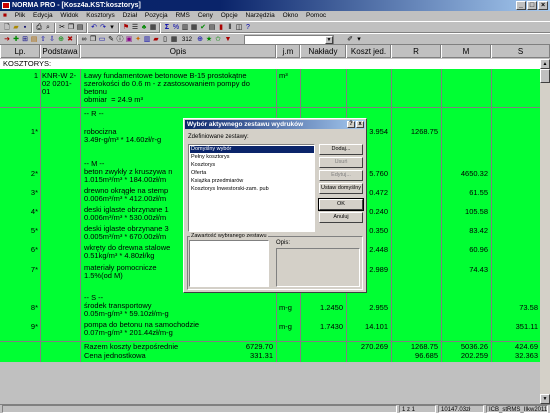 The image size is (550, 413). Describe the element at coordinates (368, 51) in the screenshot. I see `col-koszt: Koszt jed.` at that location.